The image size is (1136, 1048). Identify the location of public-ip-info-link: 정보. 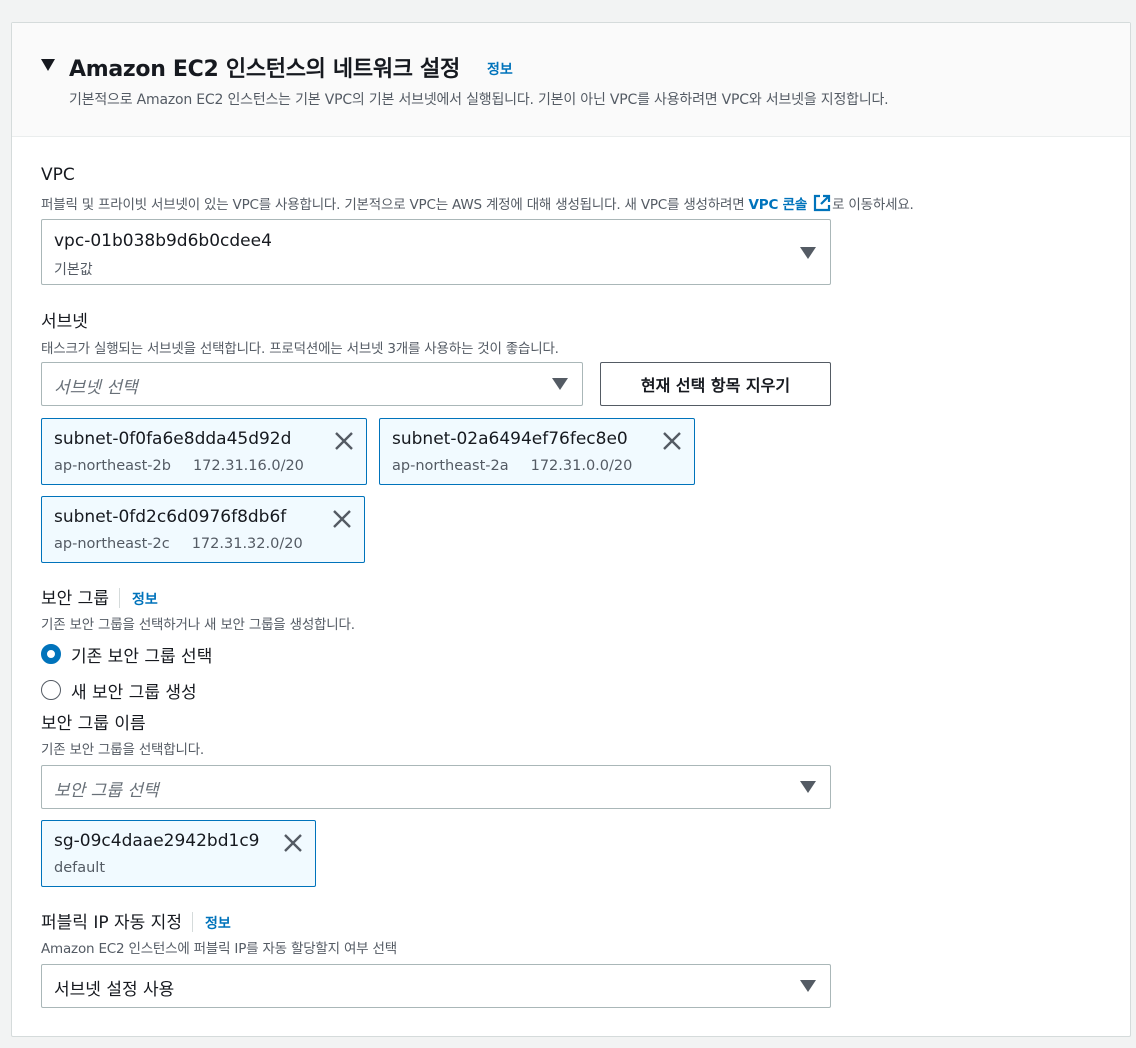
(218, 924).